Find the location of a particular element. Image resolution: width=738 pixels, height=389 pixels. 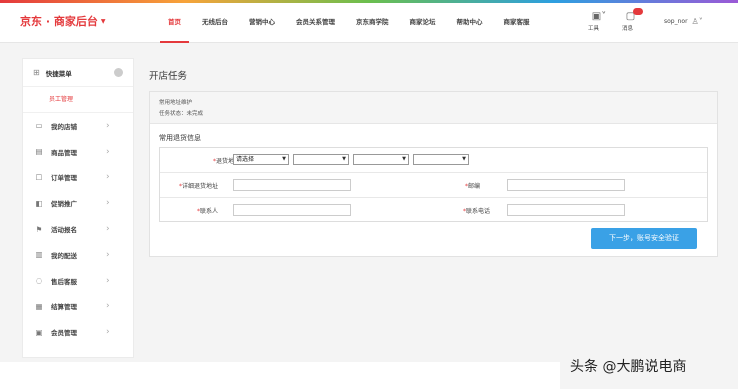

member-icon: ▣ is located at coordinates (39, 332).